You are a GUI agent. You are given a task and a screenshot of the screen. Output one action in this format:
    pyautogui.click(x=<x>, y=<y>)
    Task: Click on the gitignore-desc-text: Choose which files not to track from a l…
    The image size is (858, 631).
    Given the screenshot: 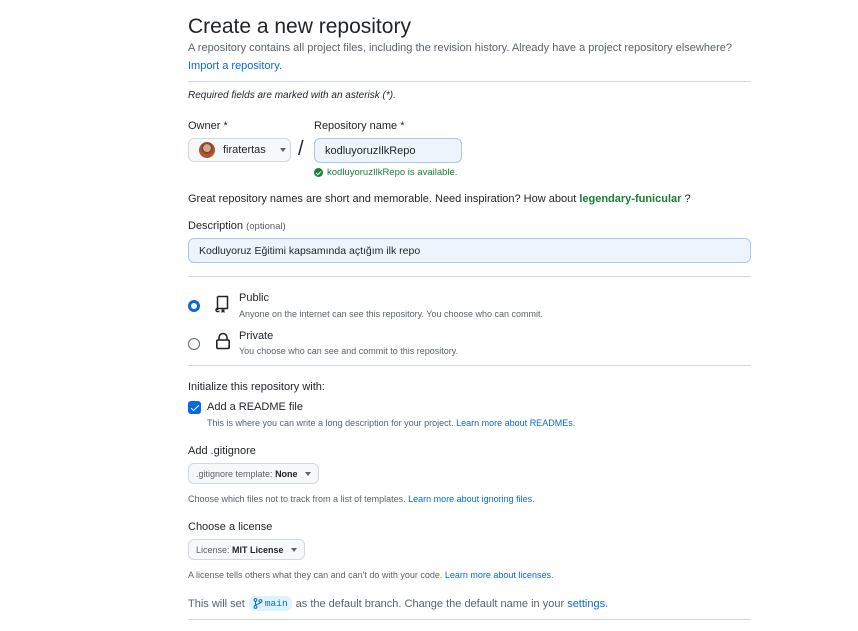 What is the action you would take?
    pyautogui.click(x=297, y=499)
    